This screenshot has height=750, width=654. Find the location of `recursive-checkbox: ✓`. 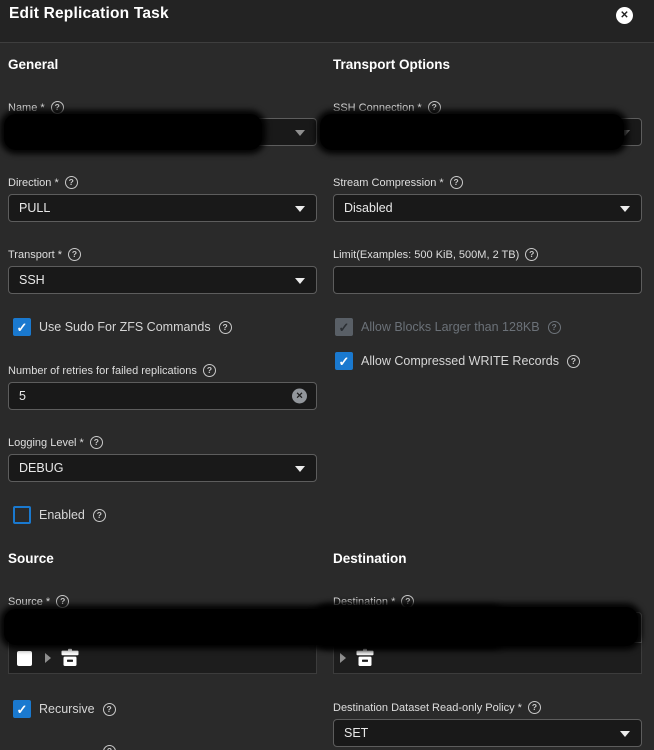

recursive-checkbox: ✓ is located at coordinates (22, 709).